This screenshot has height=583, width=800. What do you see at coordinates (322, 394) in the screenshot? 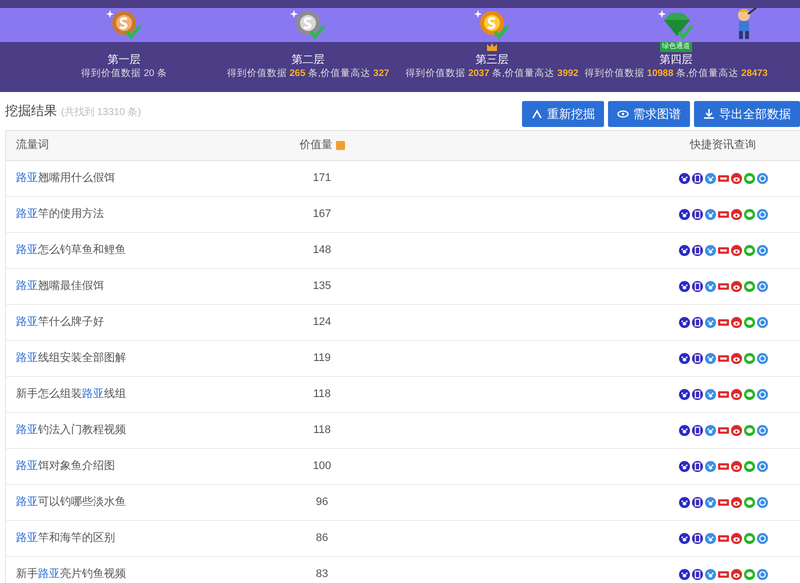
I see `value-cell: 118` at bounding box center [322, 394].